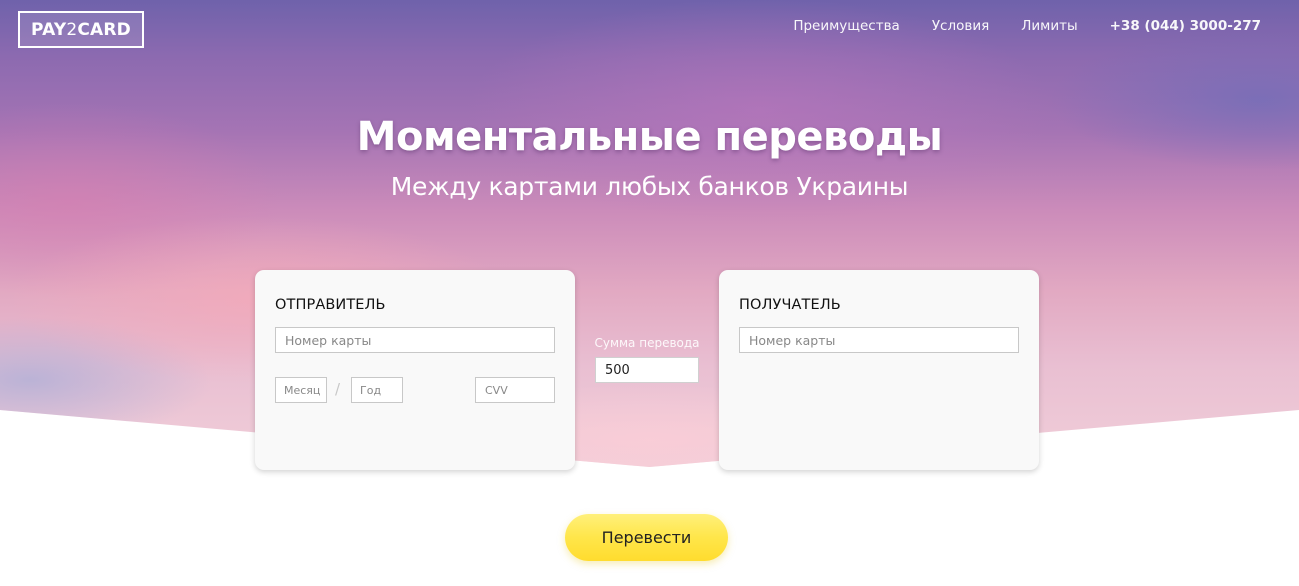  What do you see at coordinates (72, 29) in the screenshot?
I see `logo-text-2: 2` at bounding box center [72, 29].